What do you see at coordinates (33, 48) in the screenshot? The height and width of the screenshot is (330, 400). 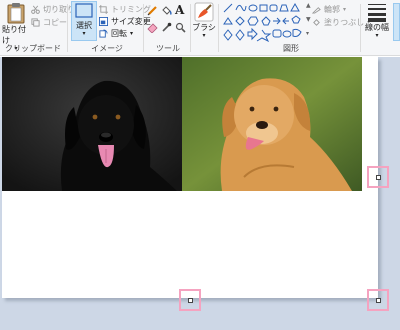 I see `clipboard-group-label: クリップボード` at bounding box center [33, 48].